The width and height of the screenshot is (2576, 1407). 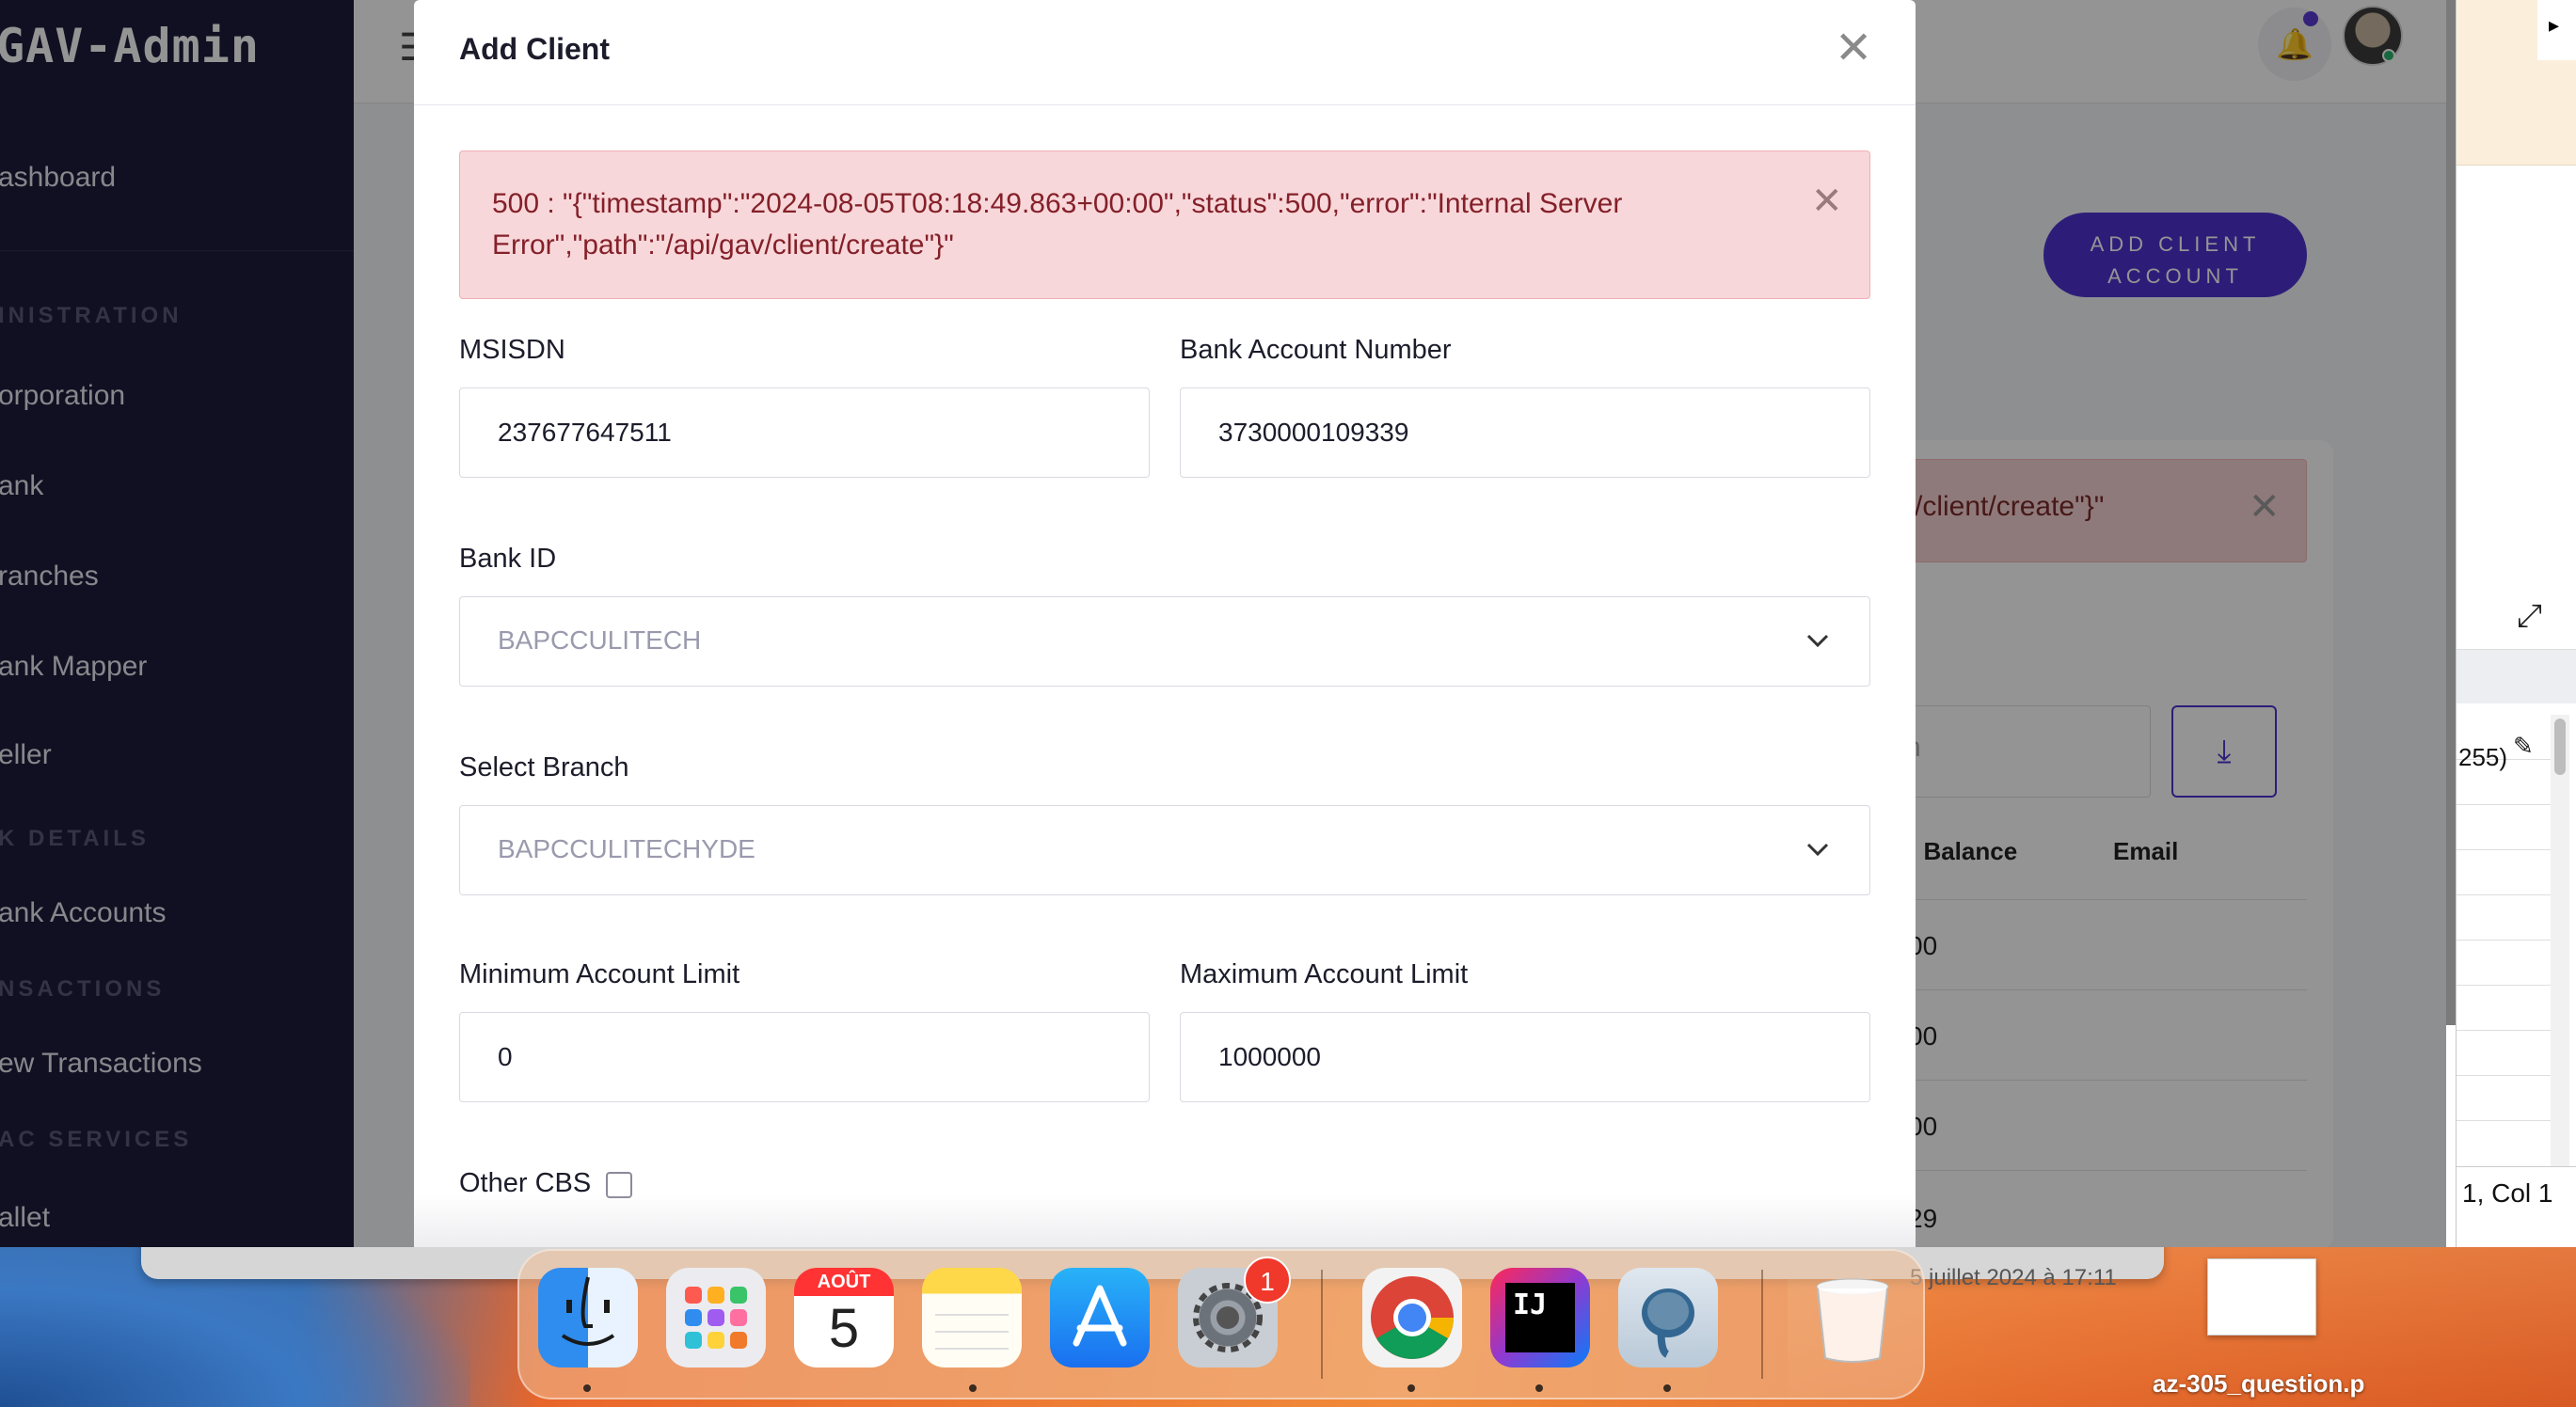 I want to click on maximum-account-limit-input, so click(x=1525, y=1057).